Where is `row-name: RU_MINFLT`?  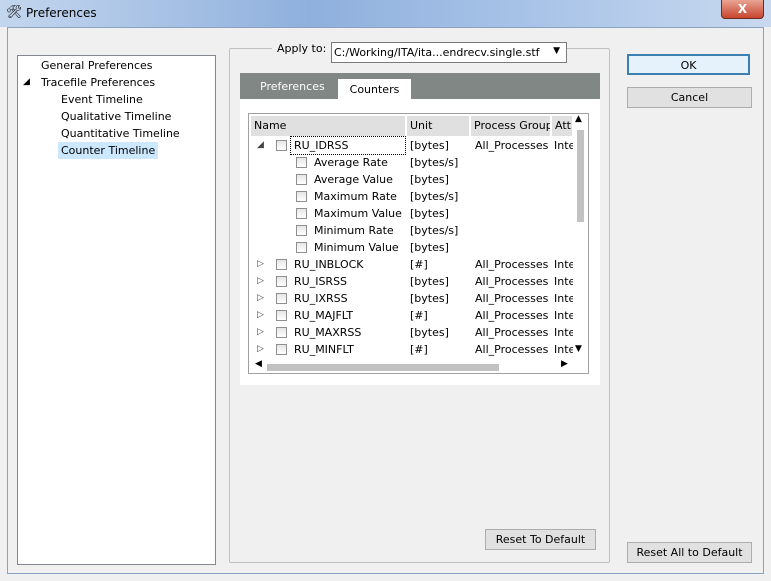
row-name: RU_MINFLT is located at coordinates (324, 349).